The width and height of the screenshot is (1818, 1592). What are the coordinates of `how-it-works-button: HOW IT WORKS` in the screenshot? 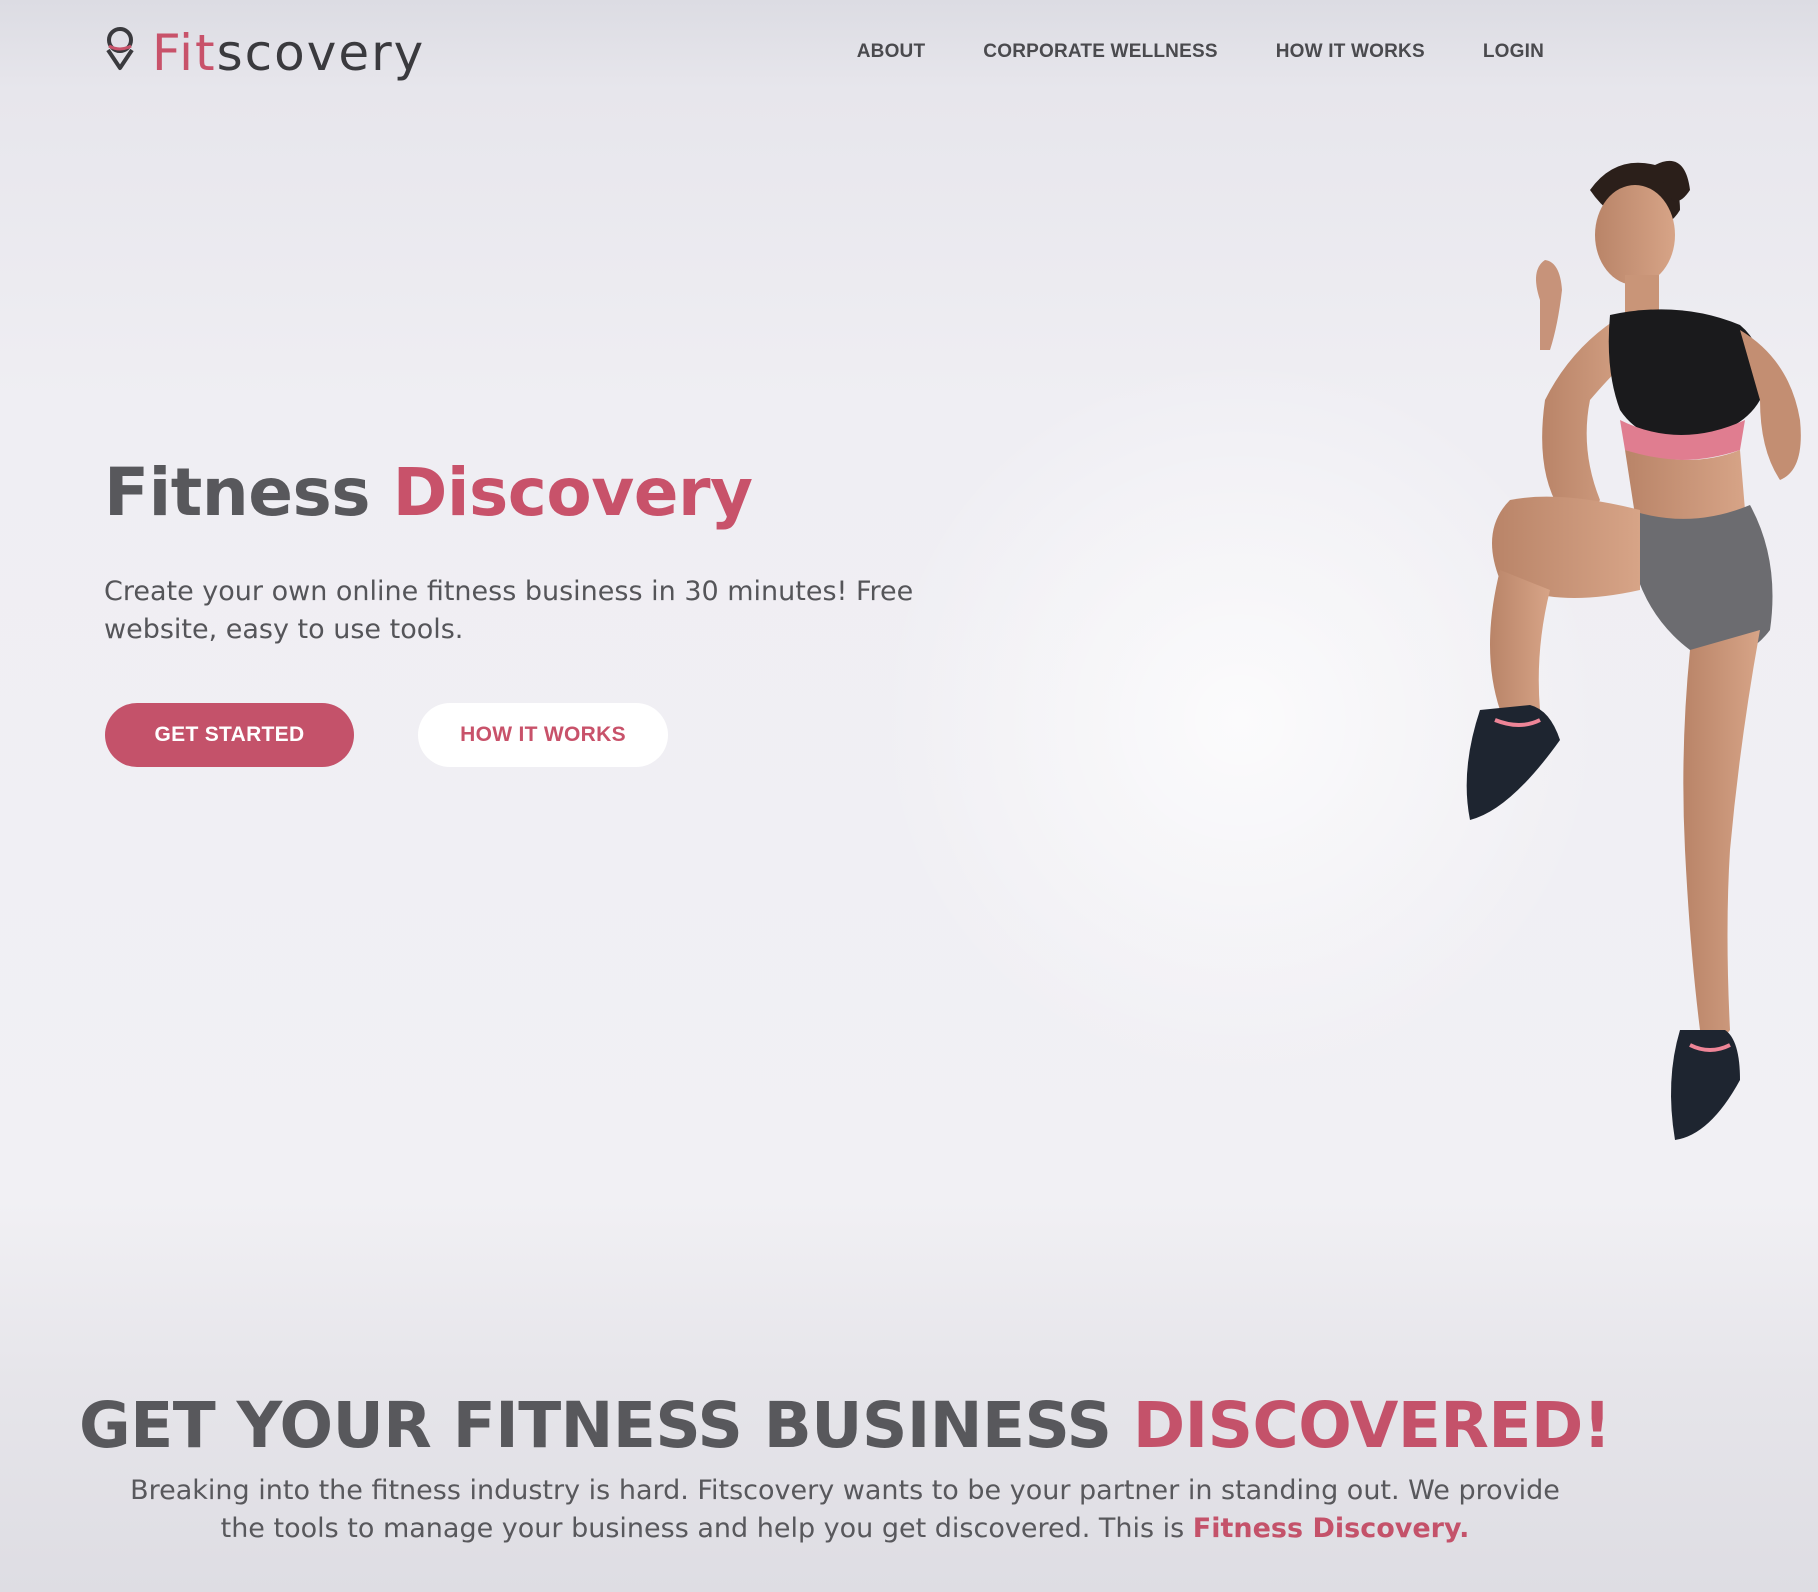 It's located at (543, 735).